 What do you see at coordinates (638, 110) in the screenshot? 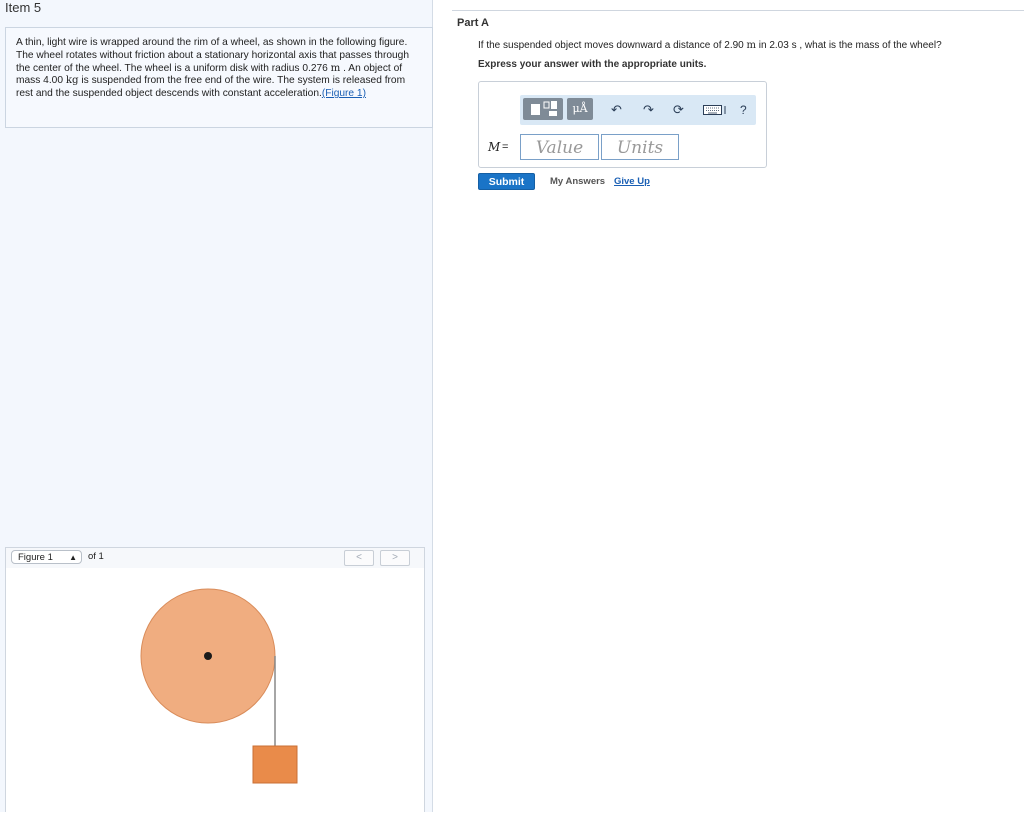
I see `equation-toolbar: μÅ ↶ ↷ ⟳ ?` at bounding box center [638, 110].